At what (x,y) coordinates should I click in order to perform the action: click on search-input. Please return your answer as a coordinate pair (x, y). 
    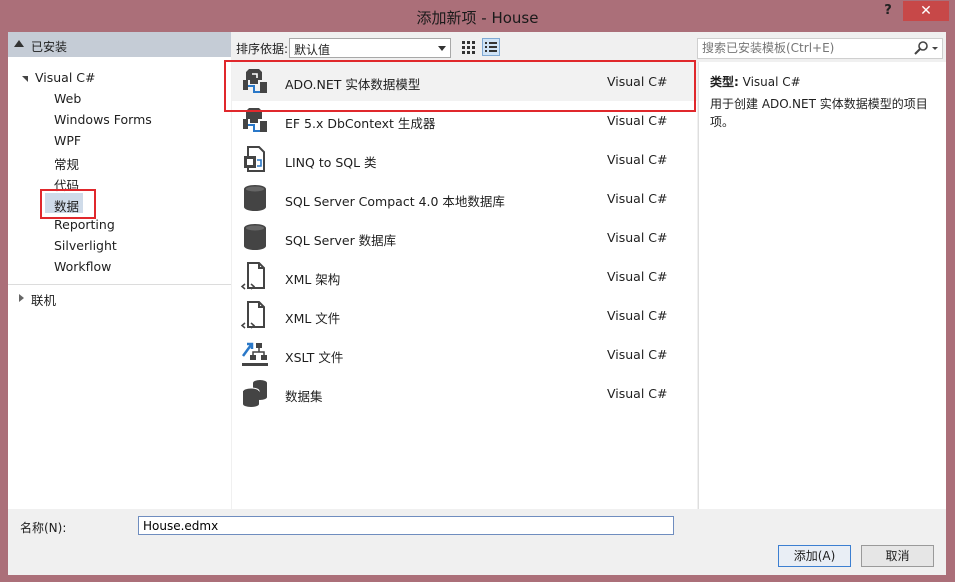
    Looking at the image, I should click on (802, 47).